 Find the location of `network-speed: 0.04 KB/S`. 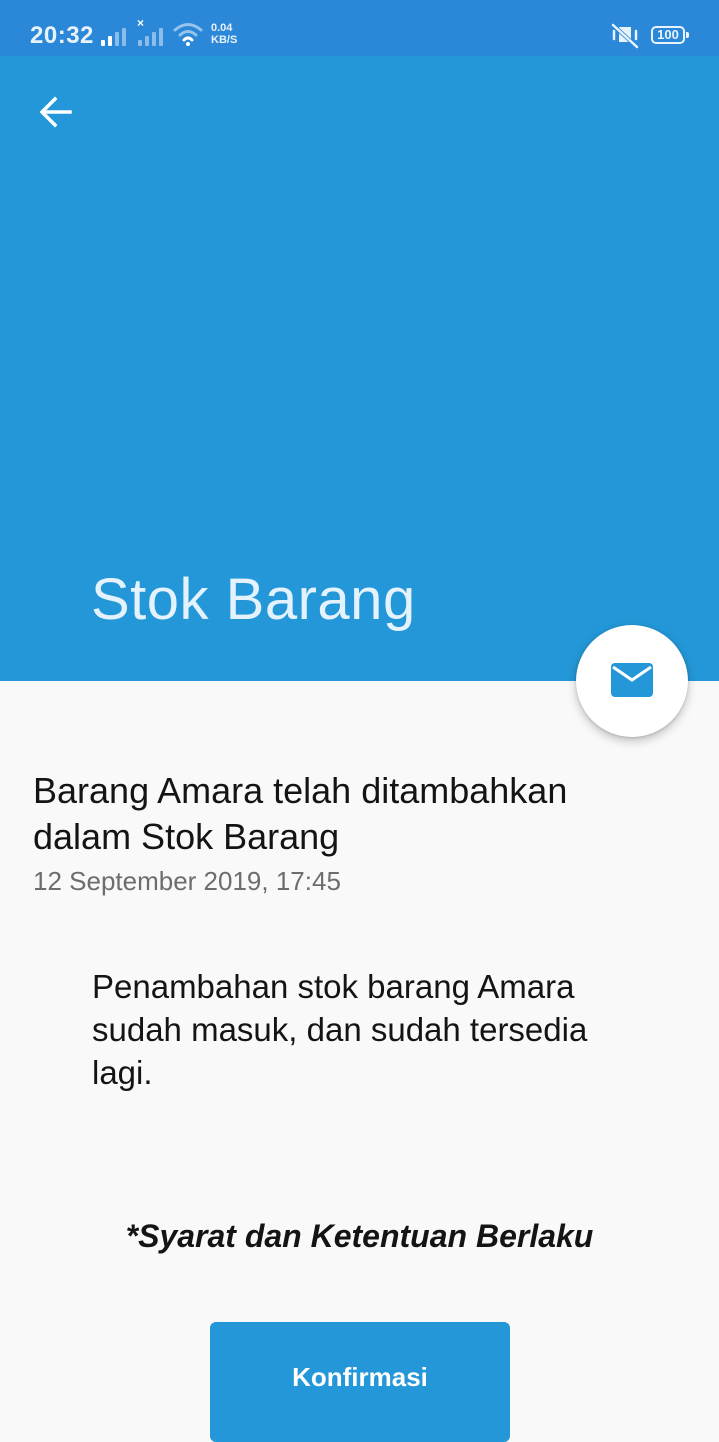

network-speed: 0.04 KB/S is located at coordinates (224, 34).